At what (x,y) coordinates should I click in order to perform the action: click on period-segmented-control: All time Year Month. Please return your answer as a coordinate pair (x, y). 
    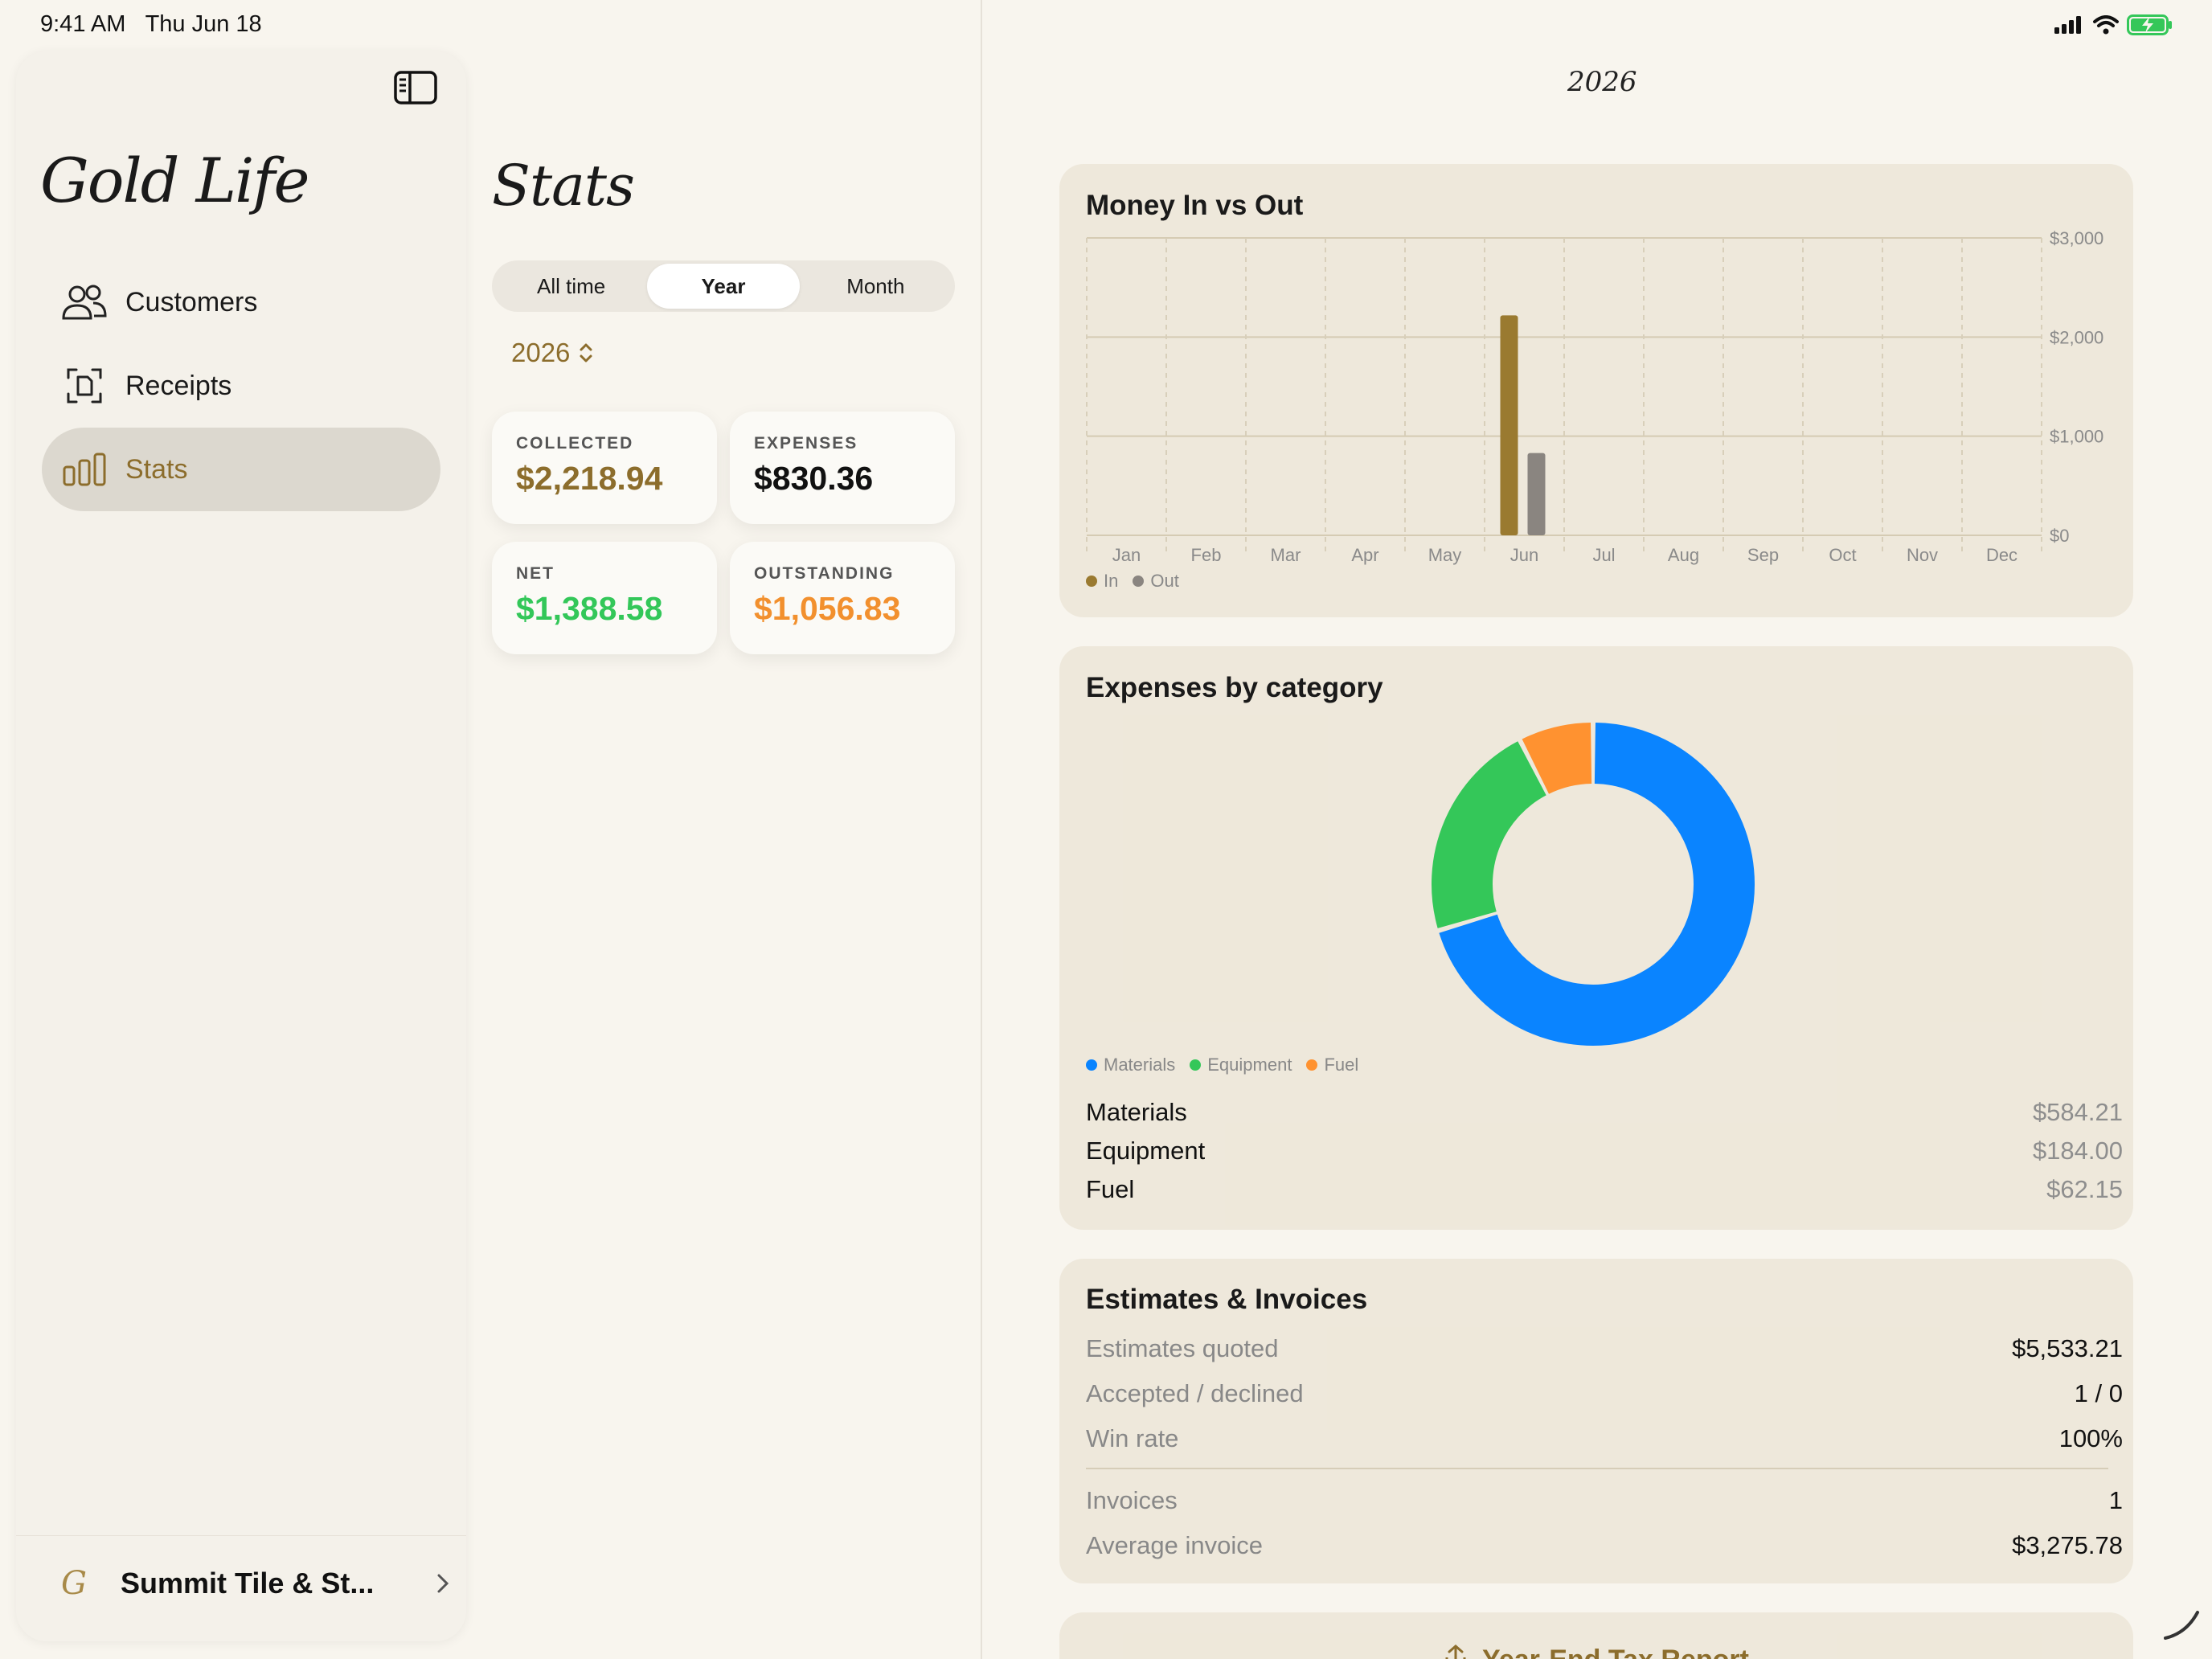
    Looking at the image, I should click on (723, 286).